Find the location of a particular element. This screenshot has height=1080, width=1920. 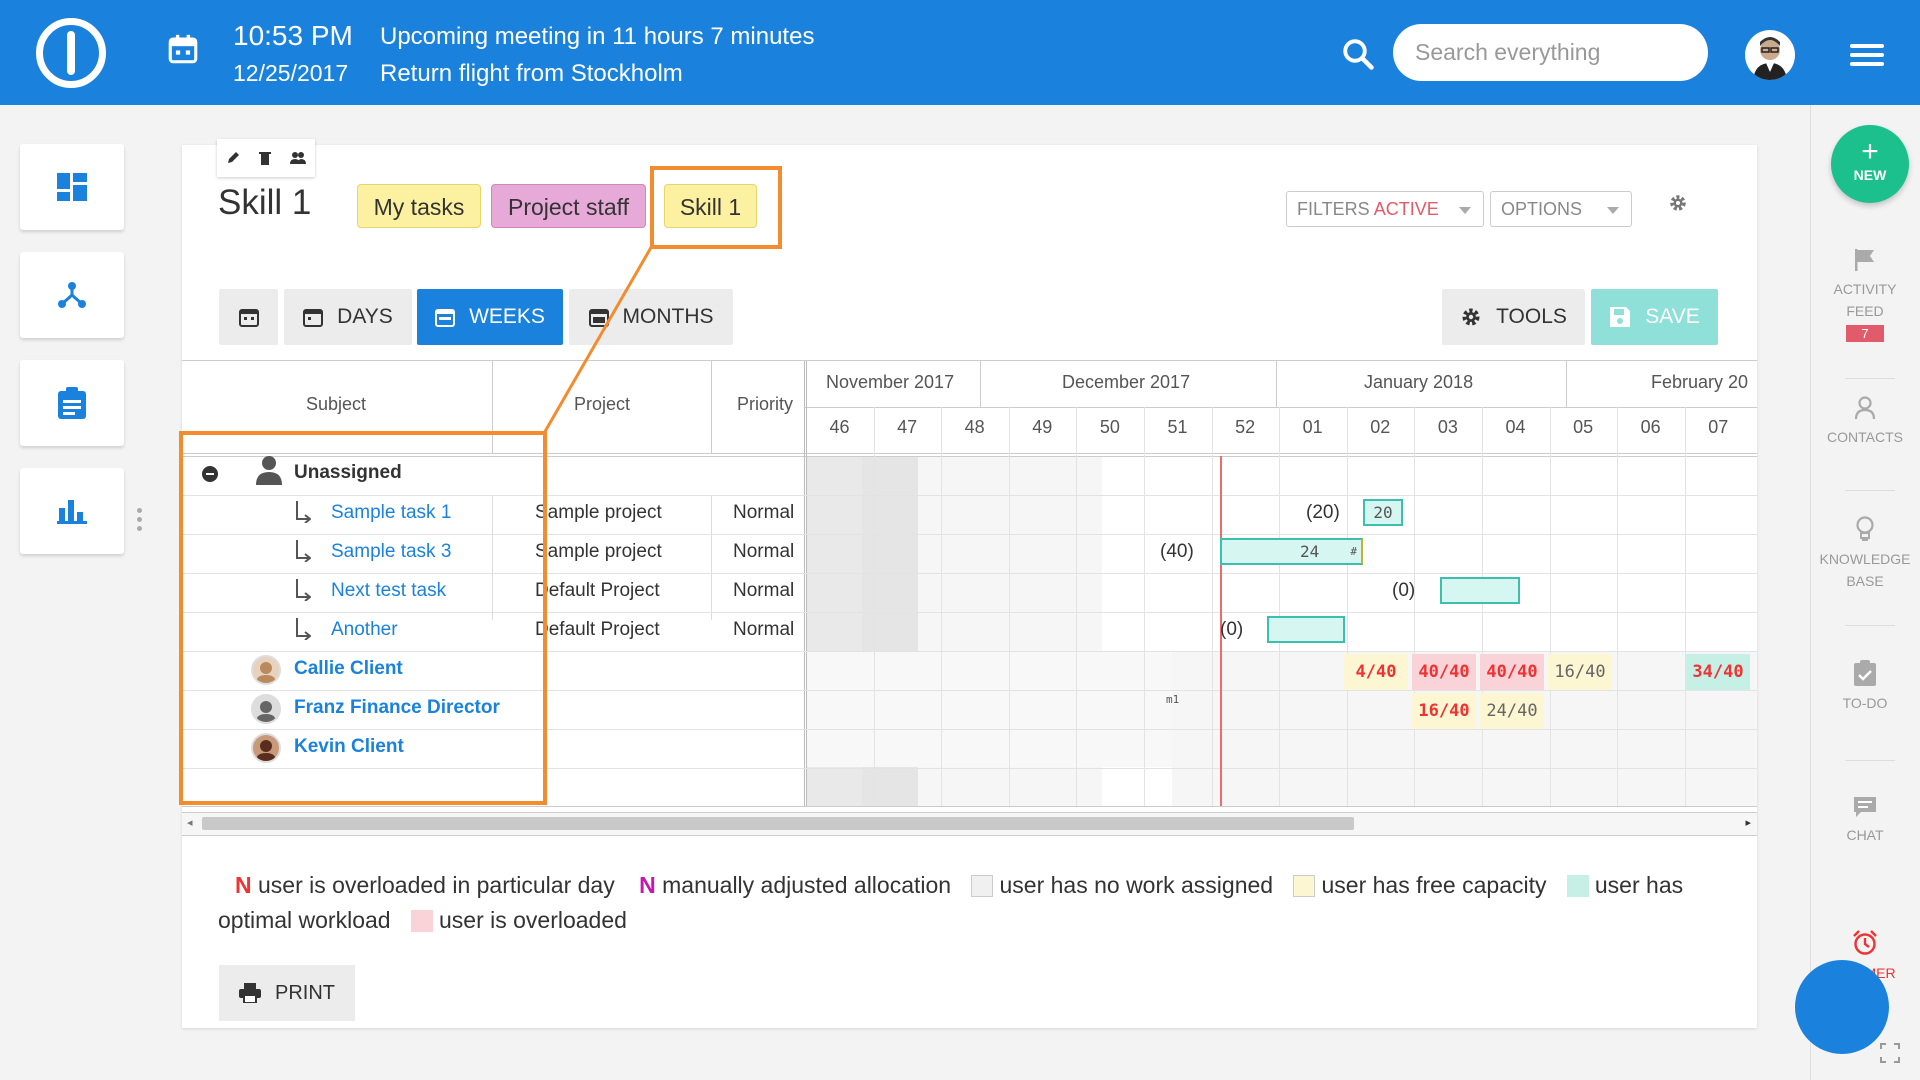

legend-swatch-overloaded is located at coordinates (421, 921).